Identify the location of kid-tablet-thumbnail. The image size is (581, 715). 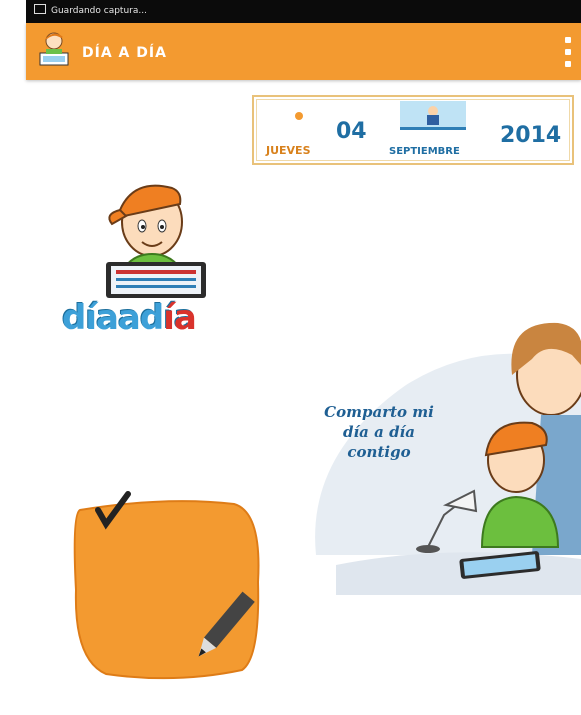
(433, 115).